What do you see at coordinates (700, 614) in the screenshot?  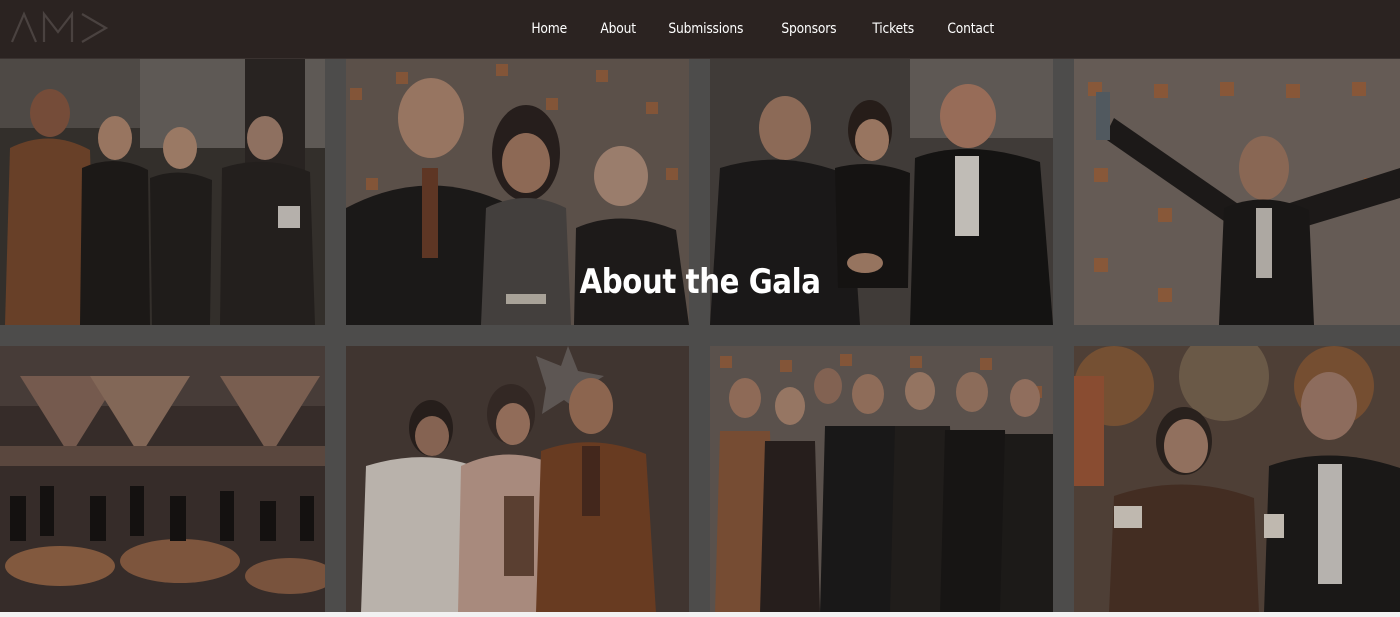 I see `page-bottom-divider` at bounding box center [700, 614].